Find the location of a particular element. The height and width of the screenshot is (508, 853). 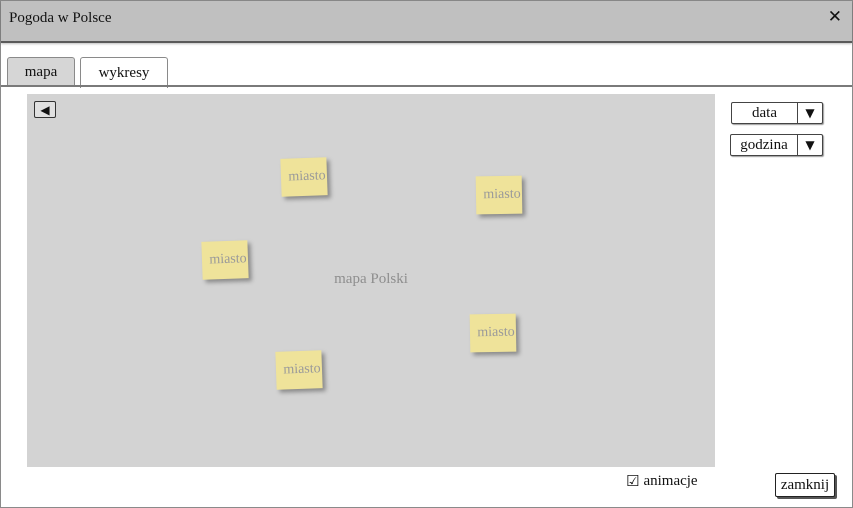

date-dropdown: data ▼ is located at coordinates (777, 113).